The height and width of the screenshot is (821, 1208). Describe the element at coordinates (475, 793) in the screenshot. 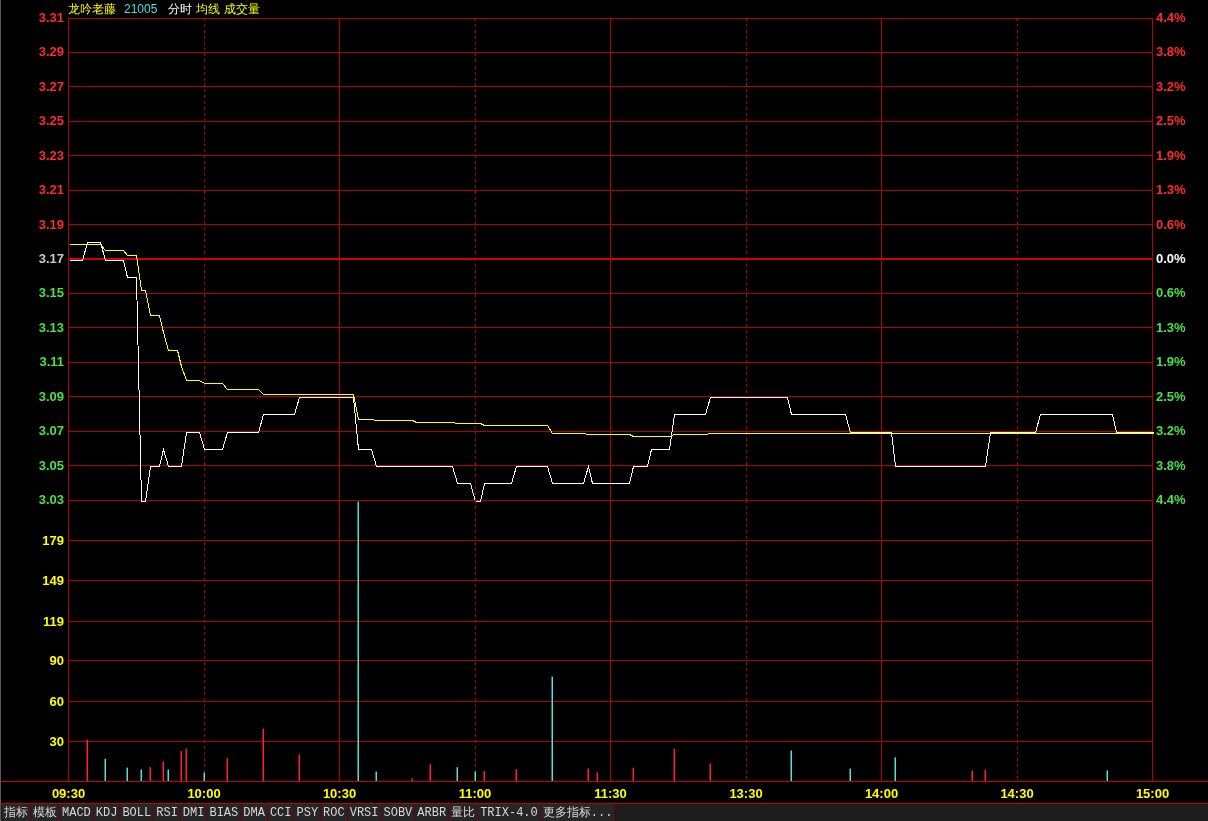

I see `time-axis-label: 11:00` at that location.